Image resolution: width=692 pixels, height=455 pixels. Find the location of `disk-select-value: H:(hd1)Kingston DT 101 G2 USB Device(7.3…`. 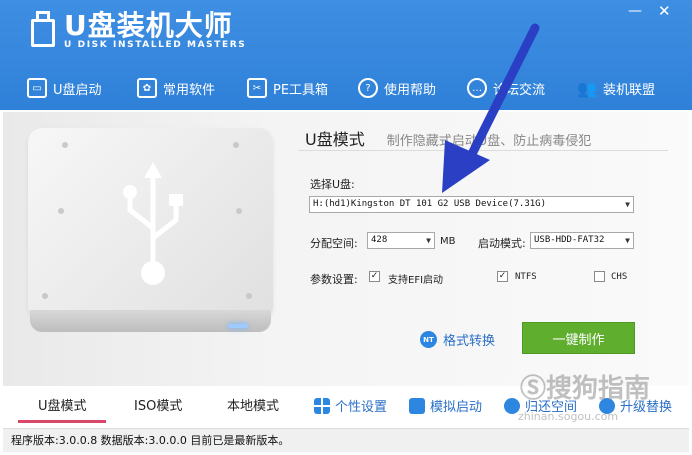

disk-select-value: H:(hd1)Kingston DT 101 G2 USB Device(7.3… is located at coordinates (429, 204).